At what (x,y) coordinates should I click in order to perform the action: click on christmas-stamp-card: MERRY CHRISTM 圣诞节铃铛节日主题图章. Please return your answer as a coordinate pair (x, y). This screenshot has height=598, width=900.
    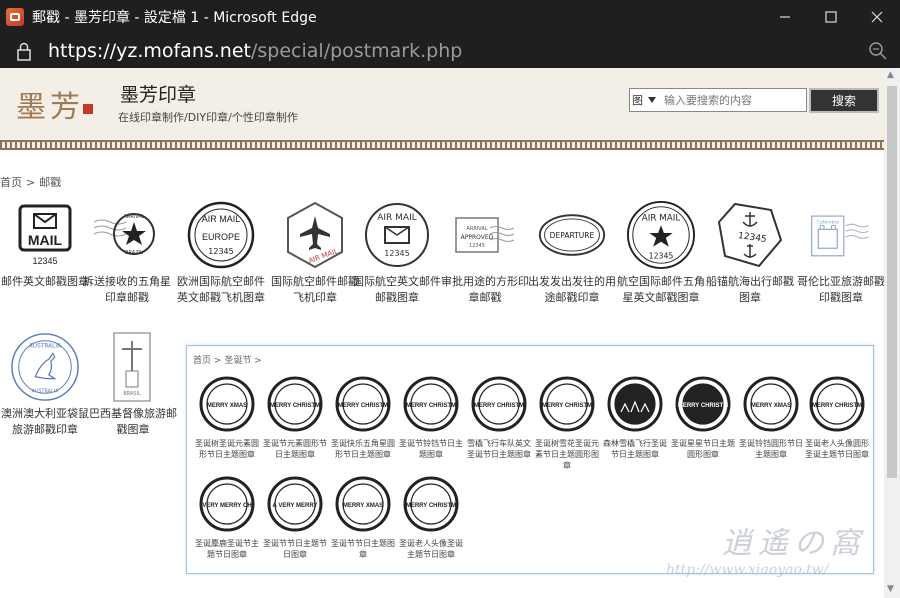
    Looking at the image, I should click on (431, 418).